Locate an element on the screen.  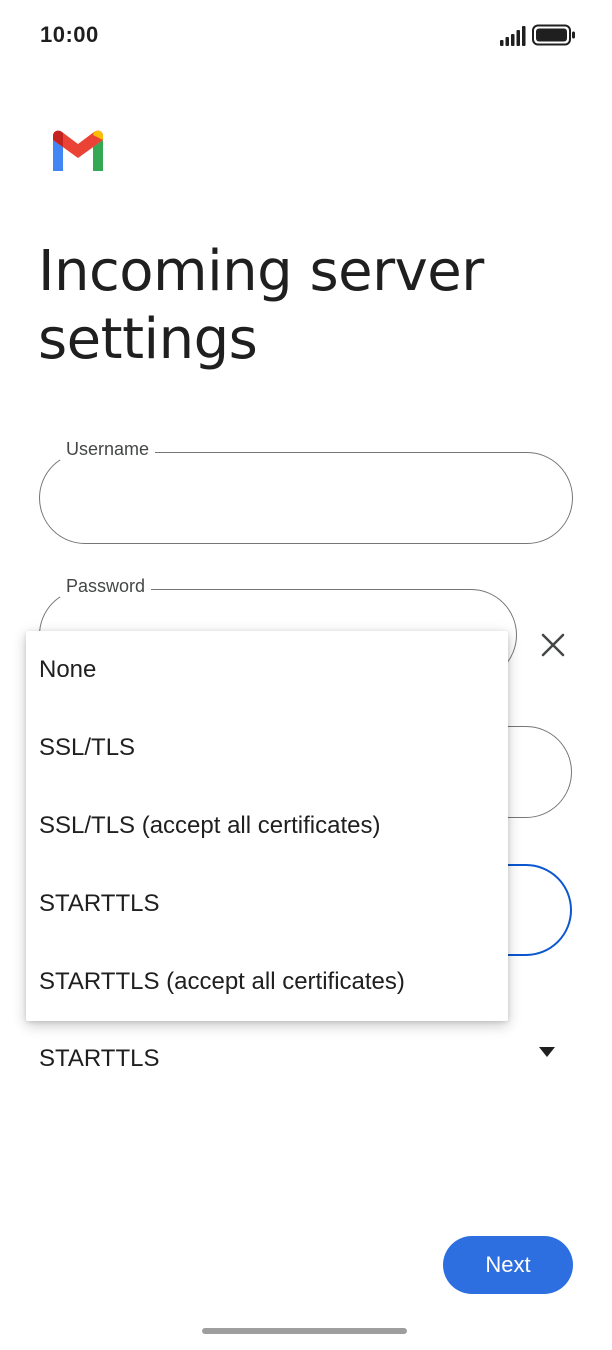
menu-item-starttls: STARTTLS is located at coordinates (267, 904).